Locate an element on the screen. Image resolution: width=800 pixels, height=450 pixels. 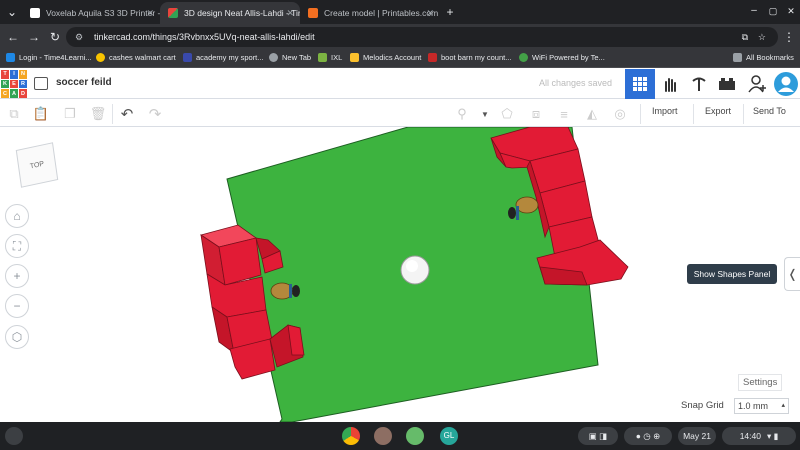
tab-label: 3D design Neat Allis-Lahdi - Tin is located at coordinates (242, 13).